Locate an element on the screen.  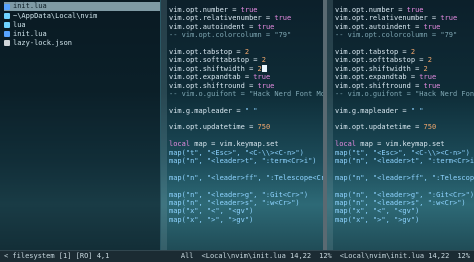
json-file-icon is located at coordinates (7, 43).